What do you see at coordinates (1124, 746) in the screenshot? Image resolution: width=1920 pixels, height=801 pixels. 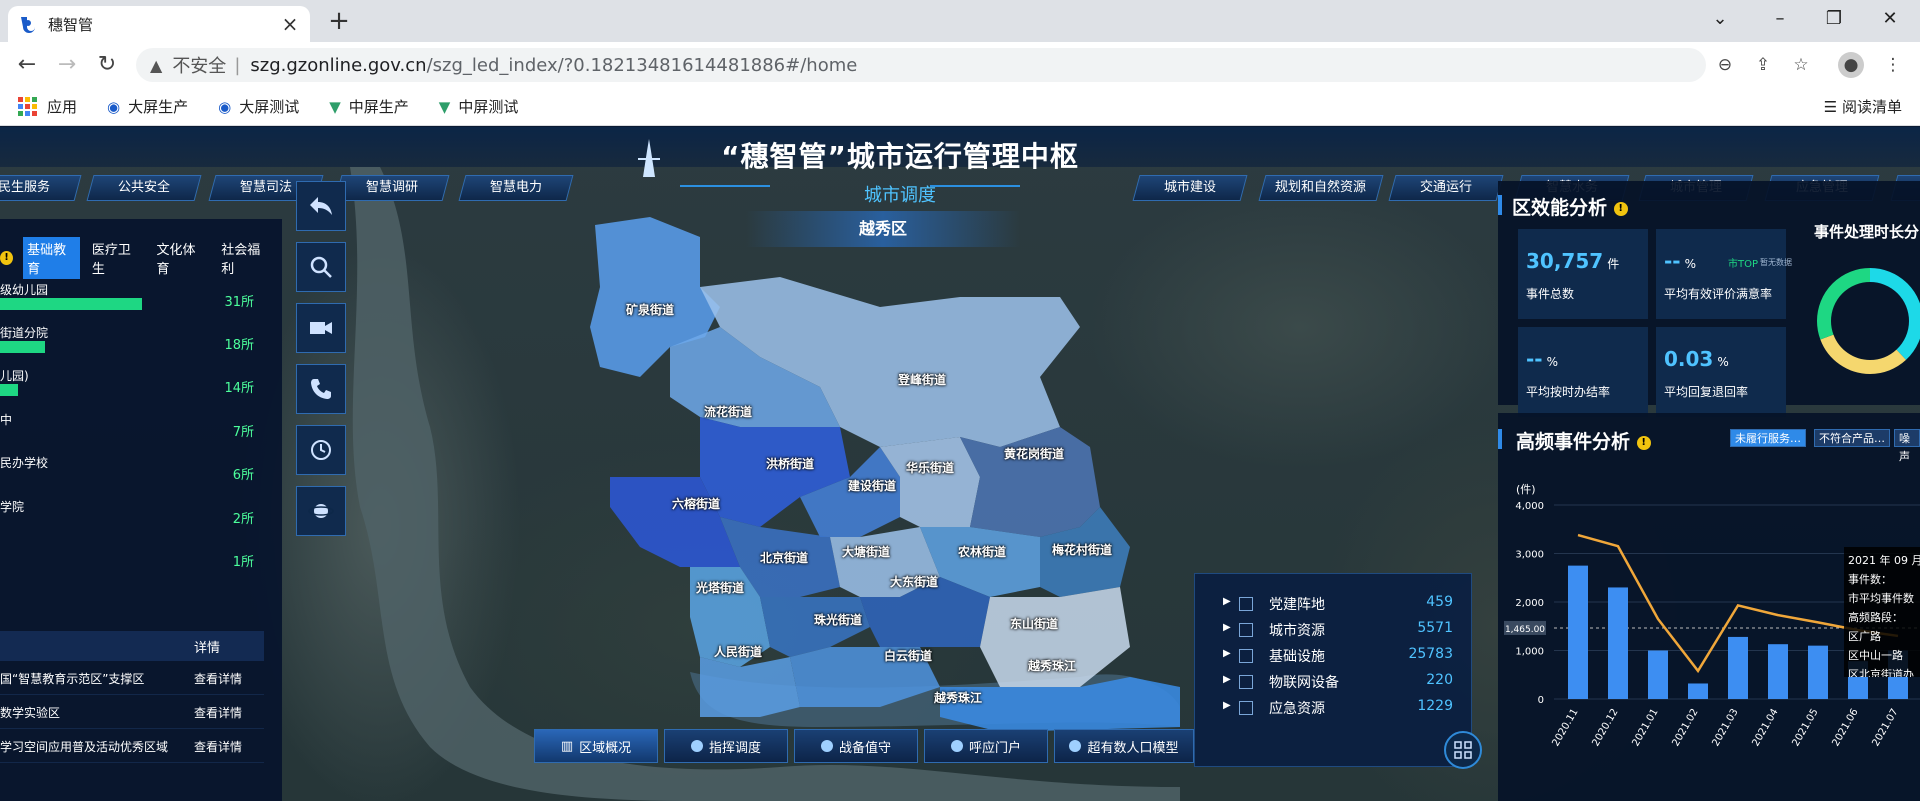 I see `population-model-button: 超有数人口模型` at bounding box center [1124, 746].